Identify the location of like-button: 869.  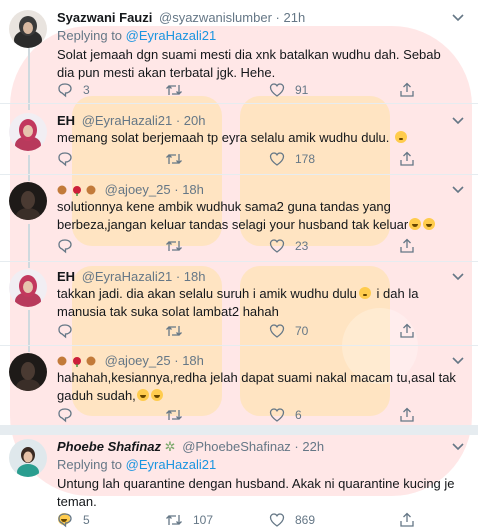
(292, 520).